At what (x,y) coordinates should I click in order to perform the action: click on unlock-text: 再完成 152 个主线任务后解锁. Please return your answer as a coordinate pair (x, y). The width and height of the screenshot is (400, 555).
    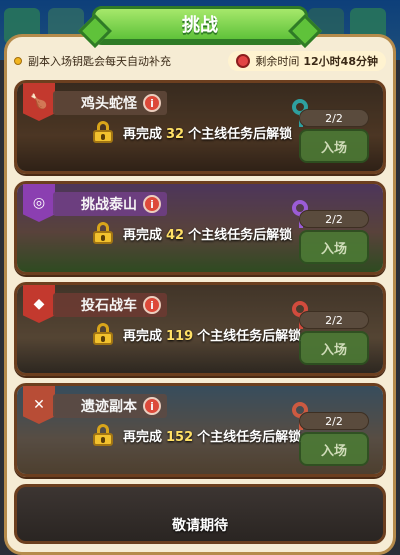
    Looking at the image, I should click on (212, 435).